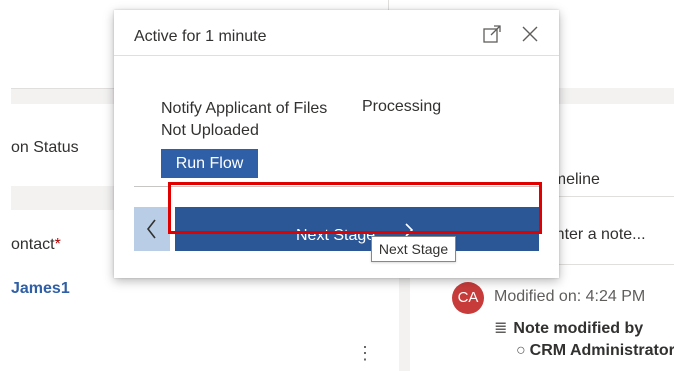  What do you see at coordinates (501, 328) in the screenshot?
I see `note-icon: ≣` at bounding box center [501, 328].